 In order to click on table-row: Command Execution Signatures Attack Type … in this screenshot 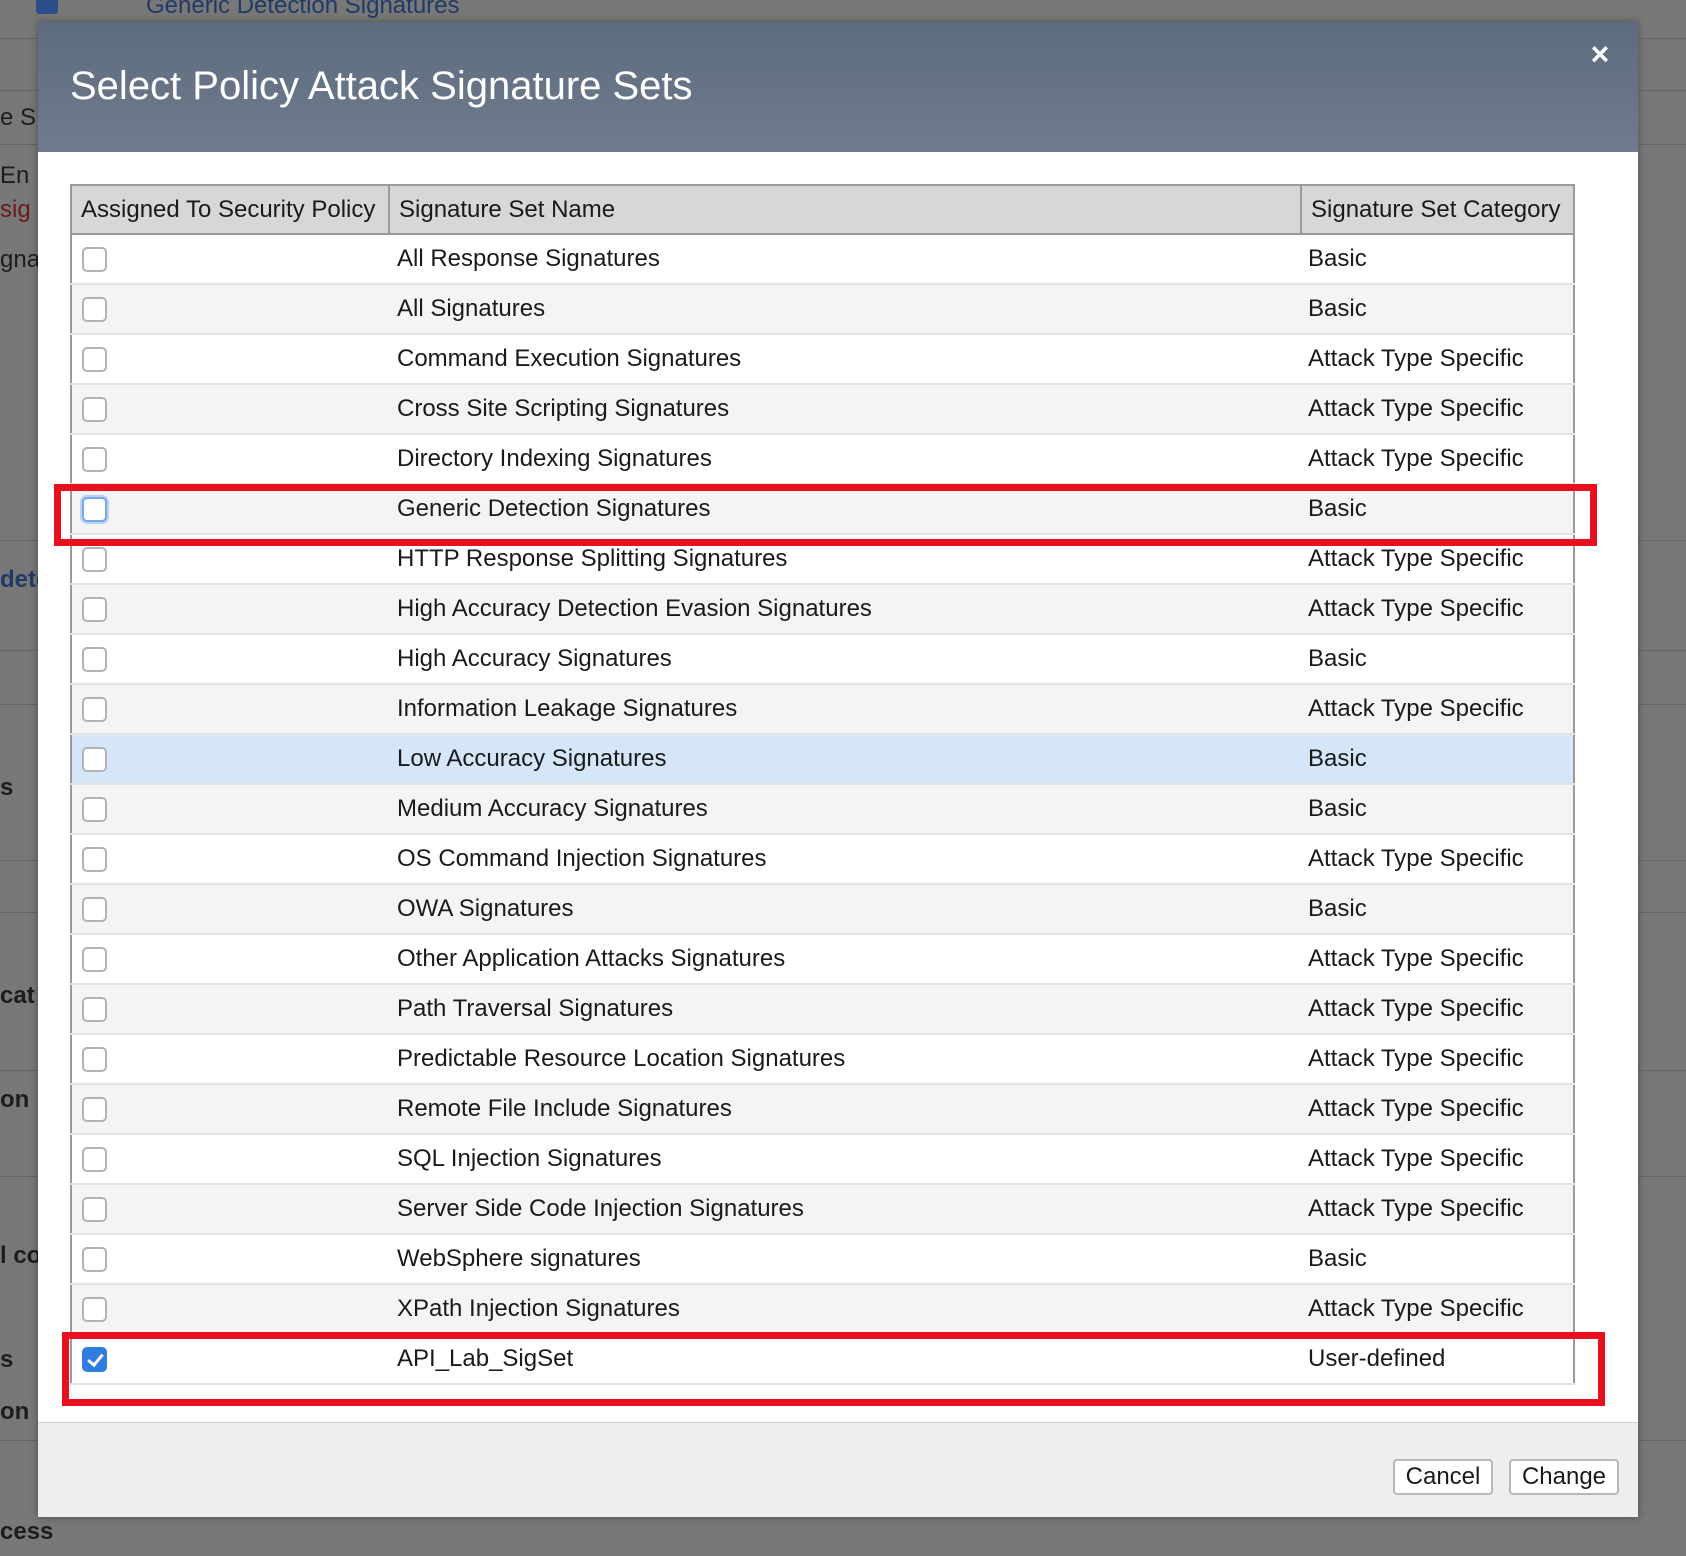, I will do `click(822, 359)`.